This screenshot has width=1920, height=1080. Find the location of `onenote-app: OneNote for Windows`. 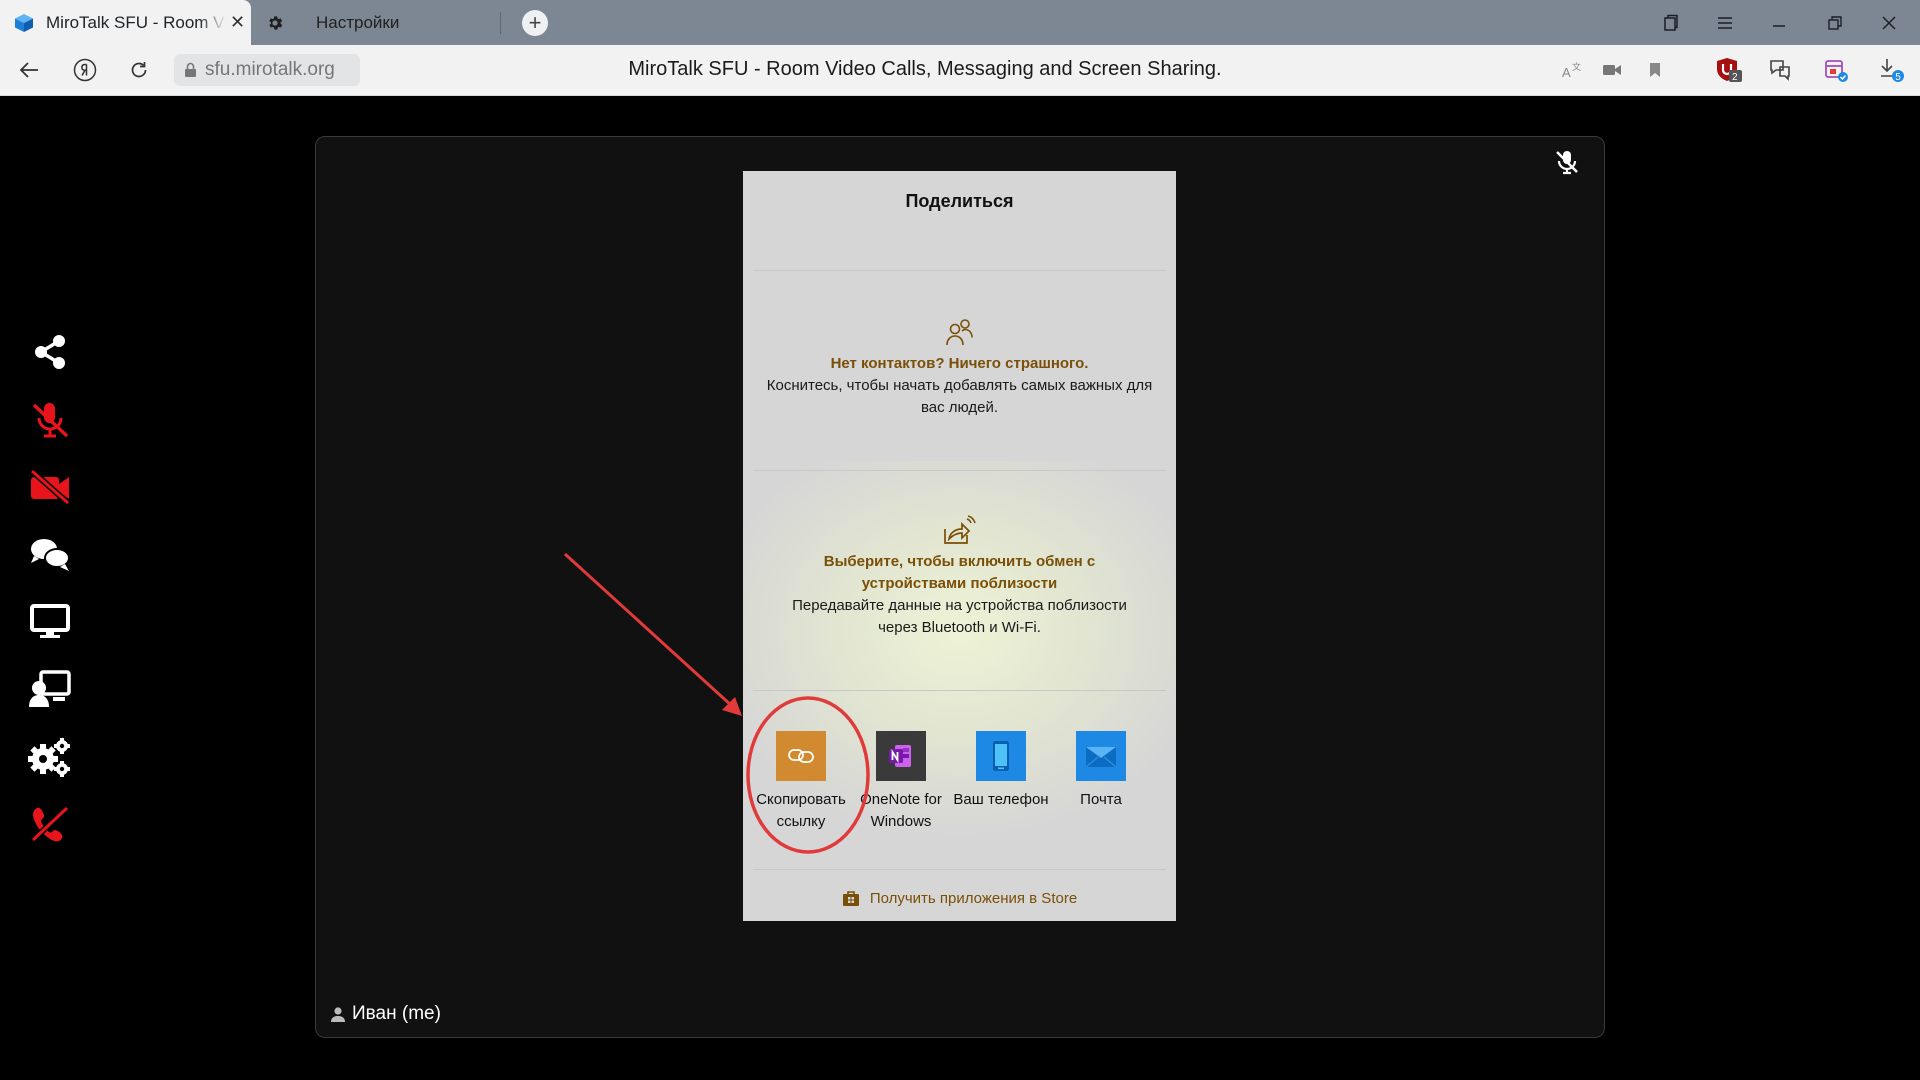

onenote-app: OneNote for Windows is located at coordinates (901, 782).